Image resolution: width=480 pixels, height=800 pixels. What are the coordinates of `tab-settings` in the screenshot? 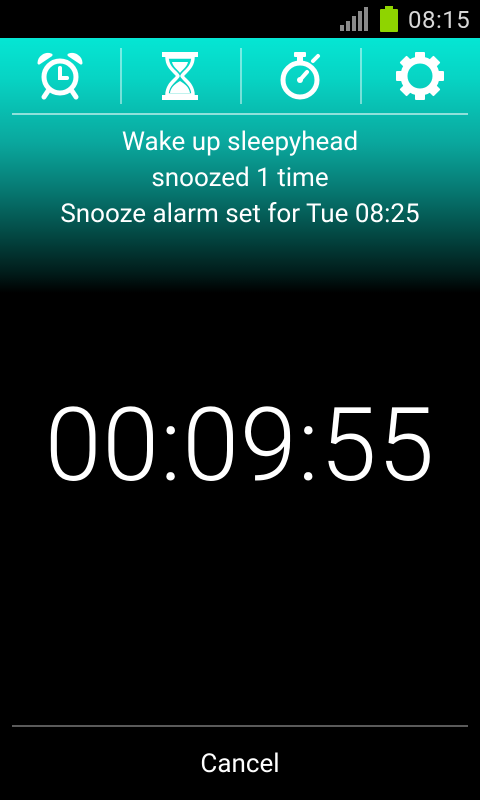 It's located at (420, 76).